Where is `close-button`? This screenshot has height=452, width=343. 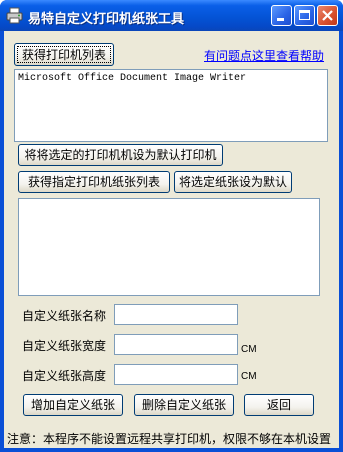 close-button is located at coordinates (327, 15).